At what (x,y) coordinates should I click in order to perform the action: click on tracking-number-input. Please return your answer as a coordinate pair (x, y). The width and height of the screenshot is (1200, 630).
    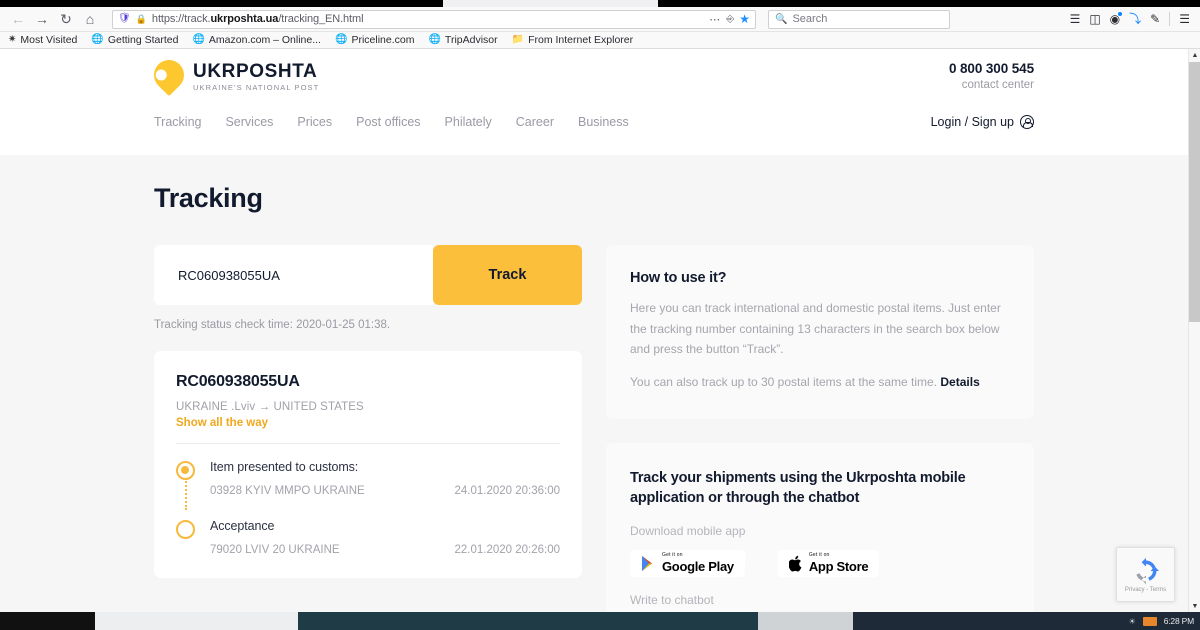
    Looking at the image, I should click on (305, 275).